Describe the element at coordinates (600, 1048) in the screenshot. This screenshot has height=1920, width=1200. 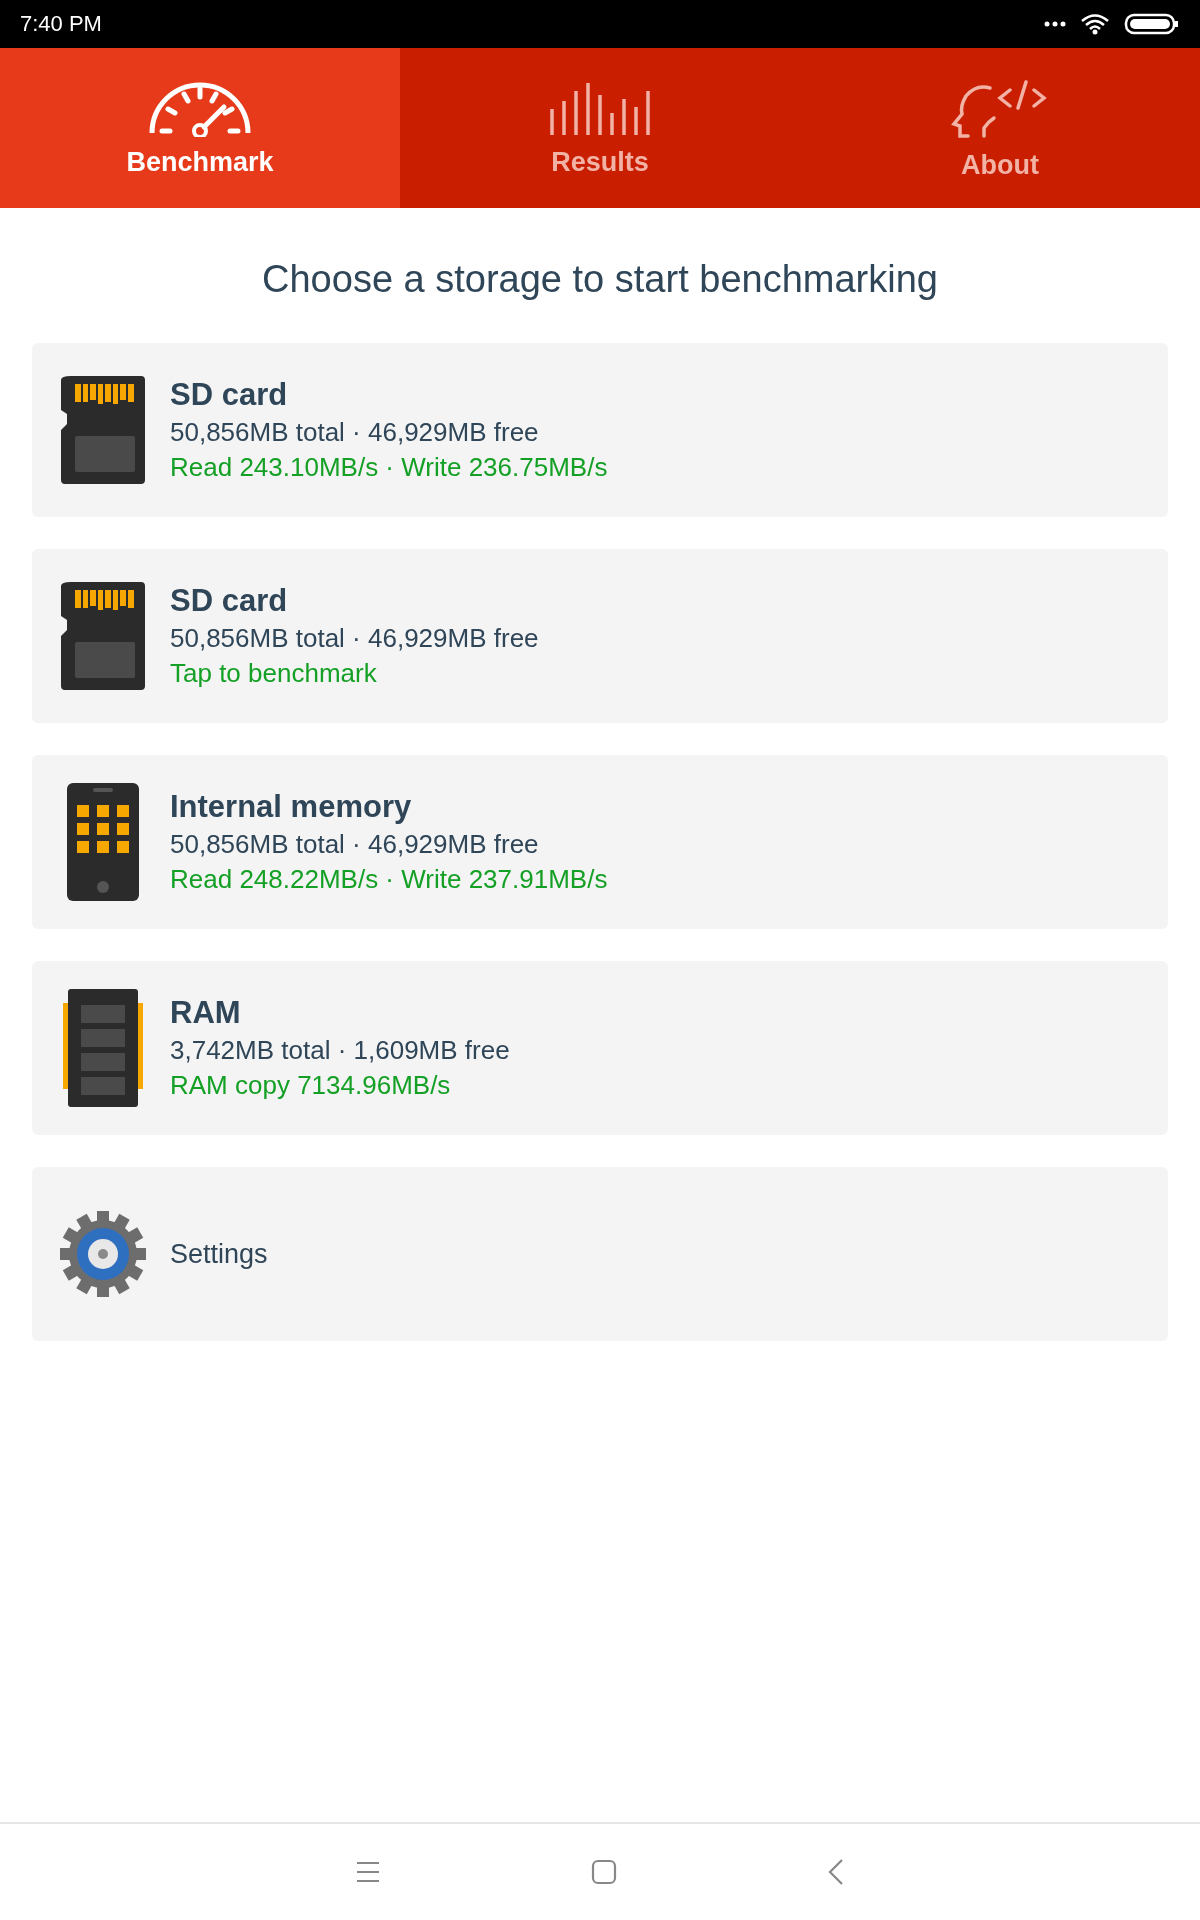
I see `storage-card: RAM 3,742MB total · 1,609MB free RAM copy 7134.96MB/s` at that location.